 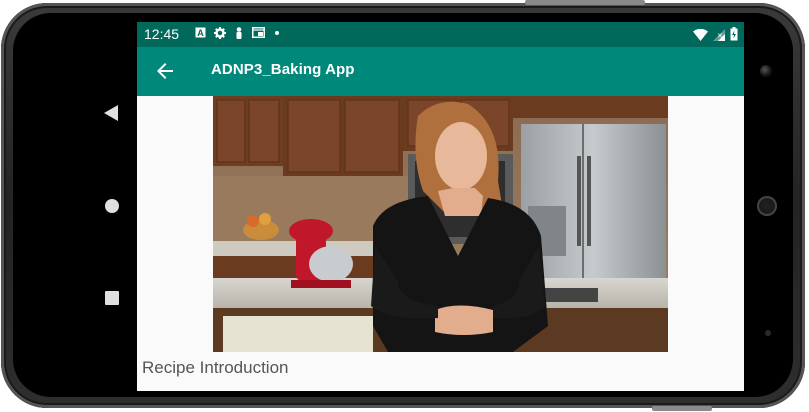 What do you see at coordinates (111, 113) in the screenshot?
I see `nav-back-icon` at bounding box center [111, 113].